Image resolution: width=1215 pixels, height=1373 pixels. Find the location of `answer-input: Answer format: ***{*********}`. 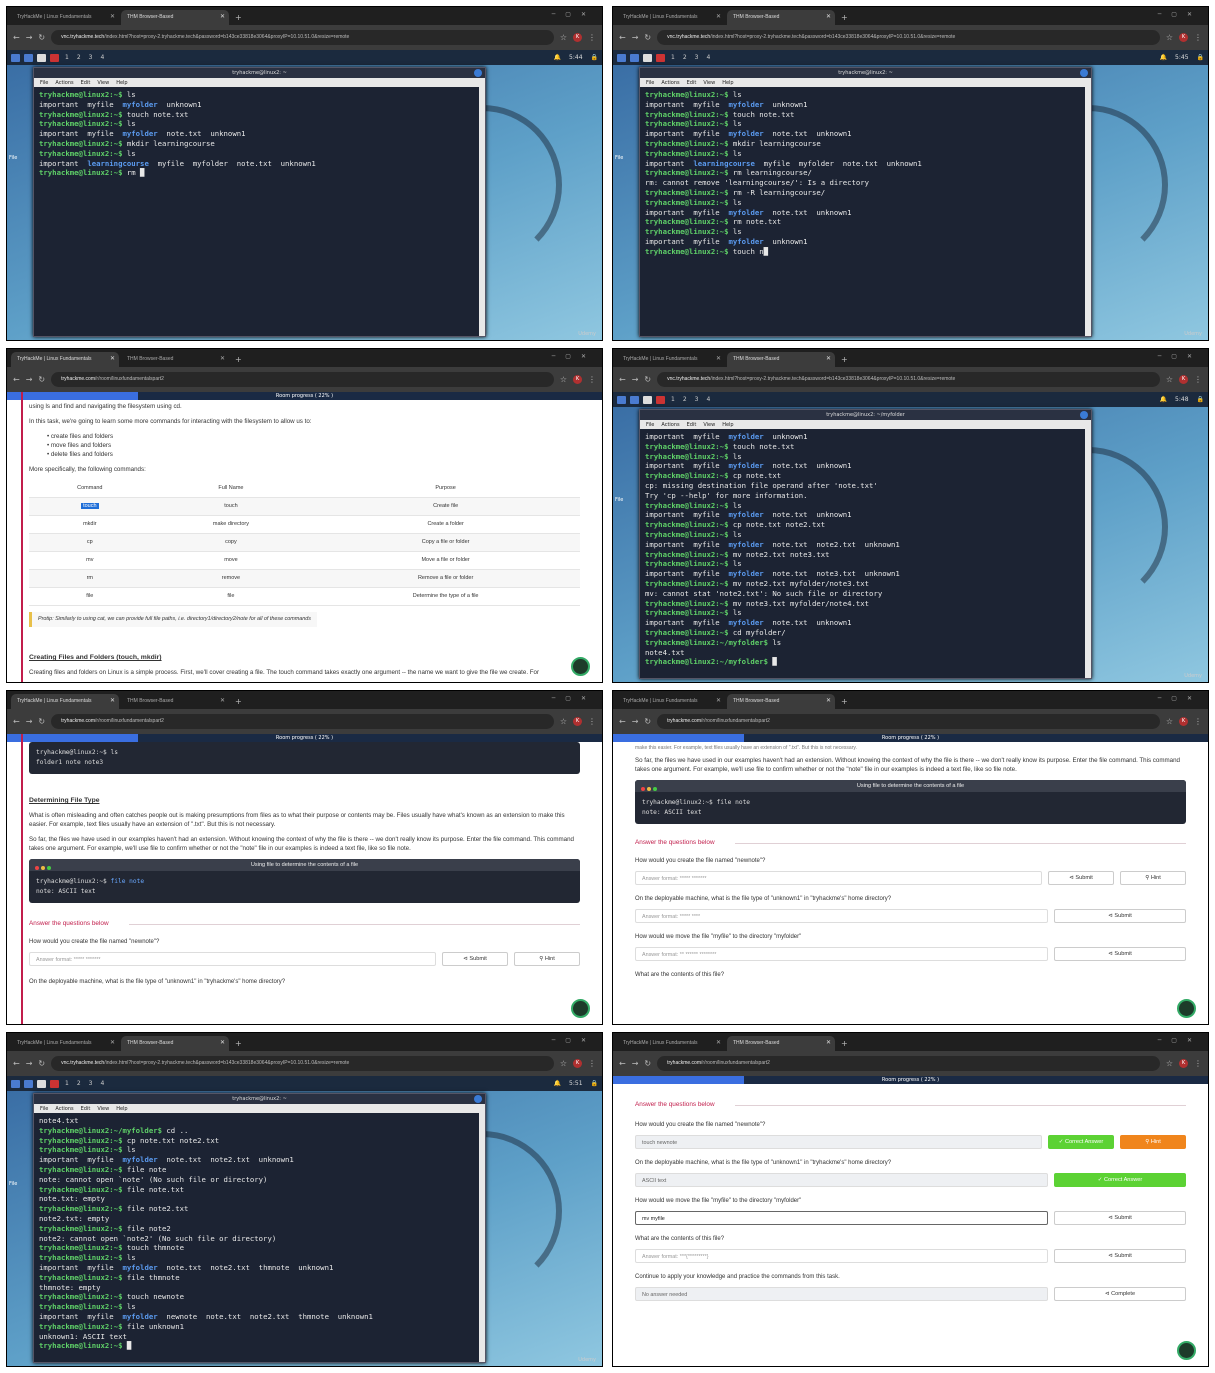

answer-input: Answer format: ***{*********} is located at coordinates (841, 1256).